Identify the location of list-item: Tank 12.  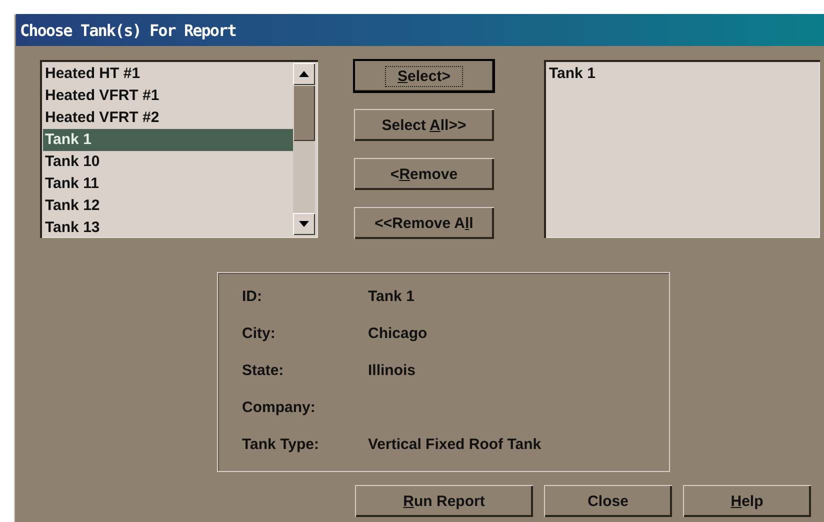
(168, 206).